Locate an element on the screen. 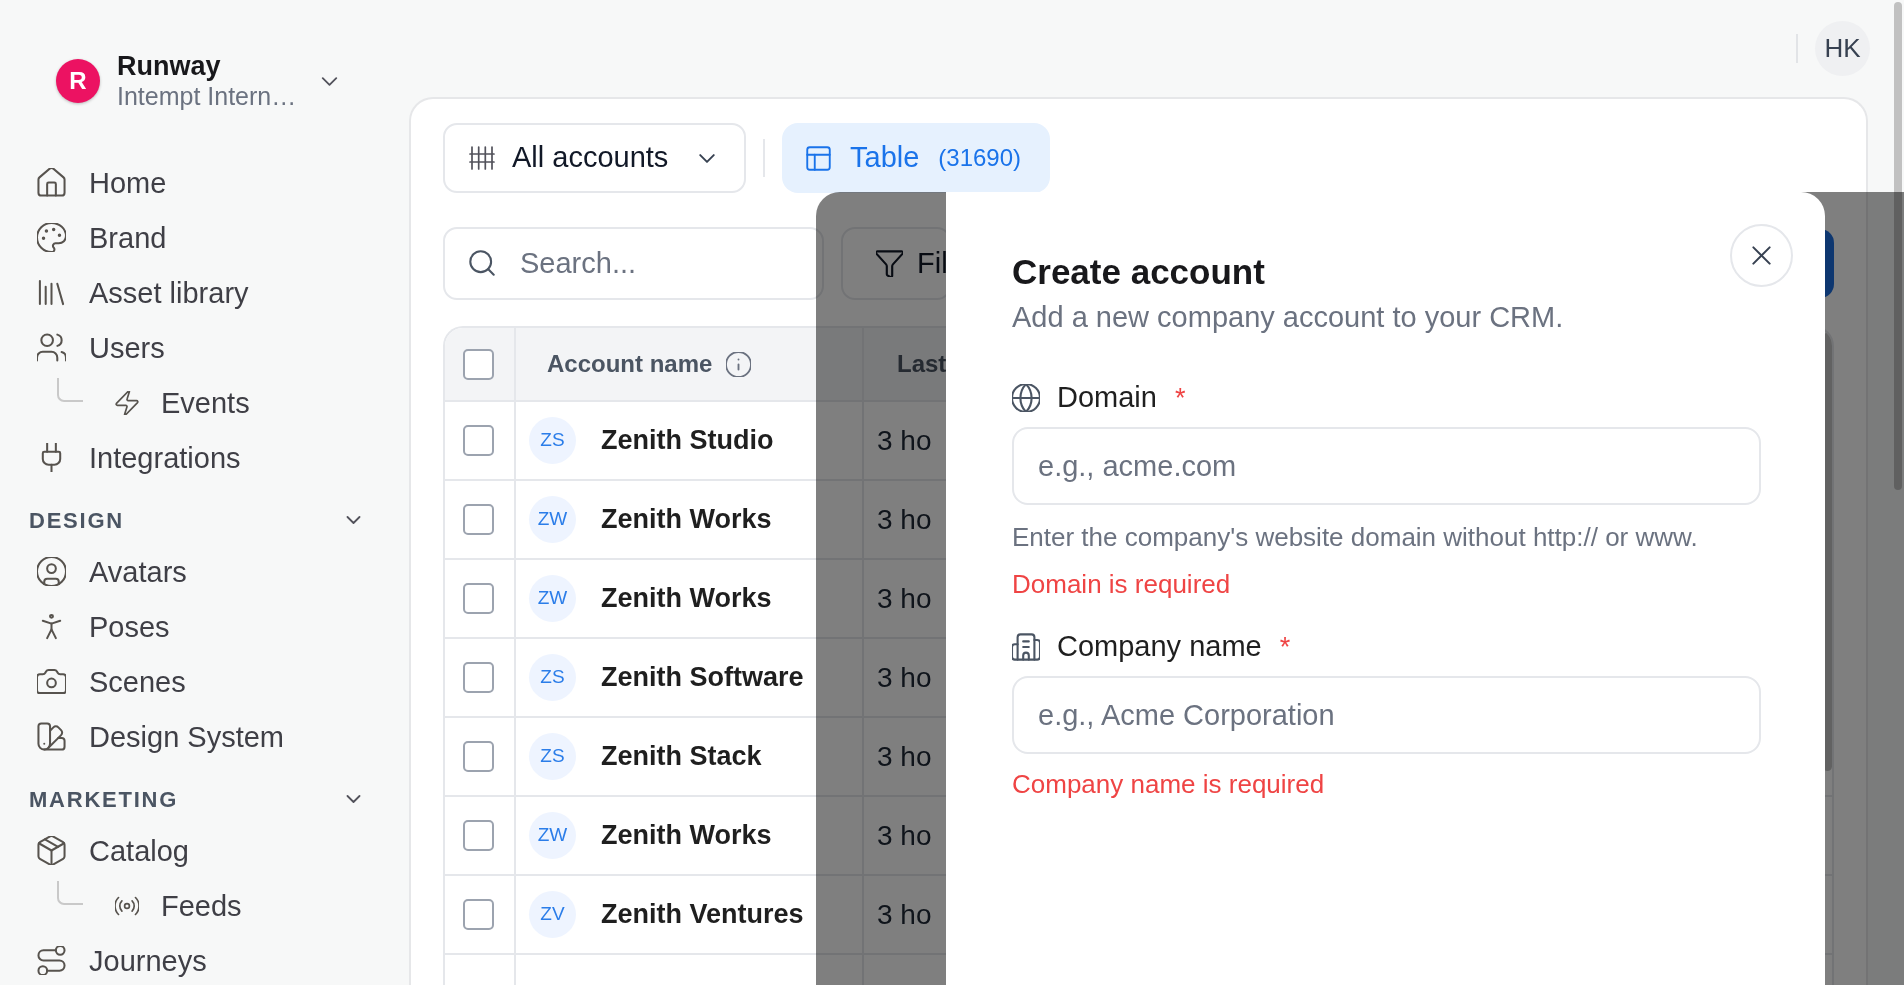  nav-item: Asset library is located at coordinates (204, 292).